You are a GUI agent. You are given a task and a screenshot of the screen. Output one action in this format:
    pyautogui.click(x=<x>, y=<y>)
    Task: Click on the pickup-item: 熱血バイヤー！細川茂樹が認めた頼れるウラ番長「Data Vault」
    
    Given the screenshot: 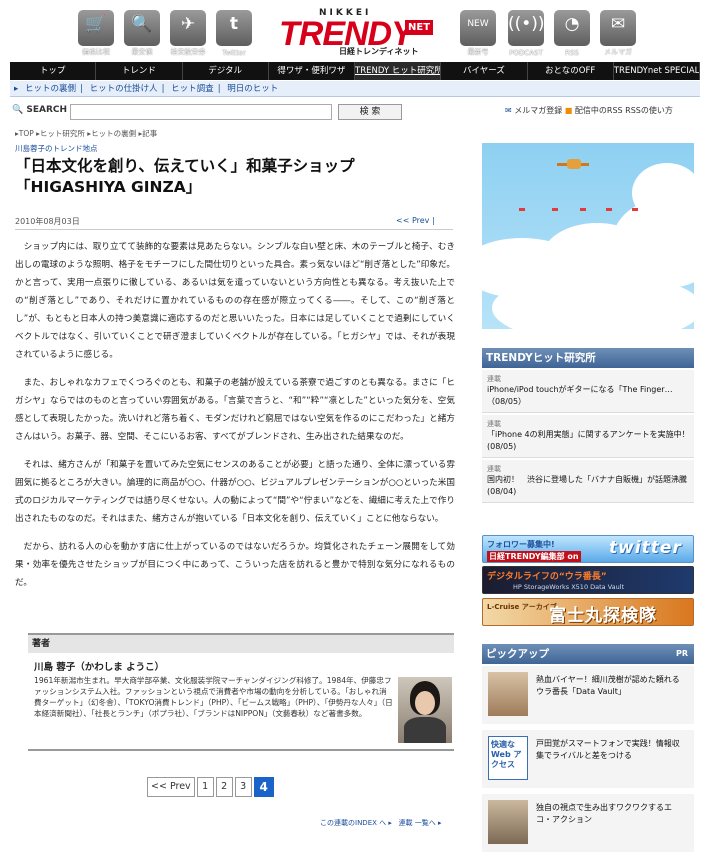 What is the action you would take?
    pyautogui.click(x=588, y=695)
    